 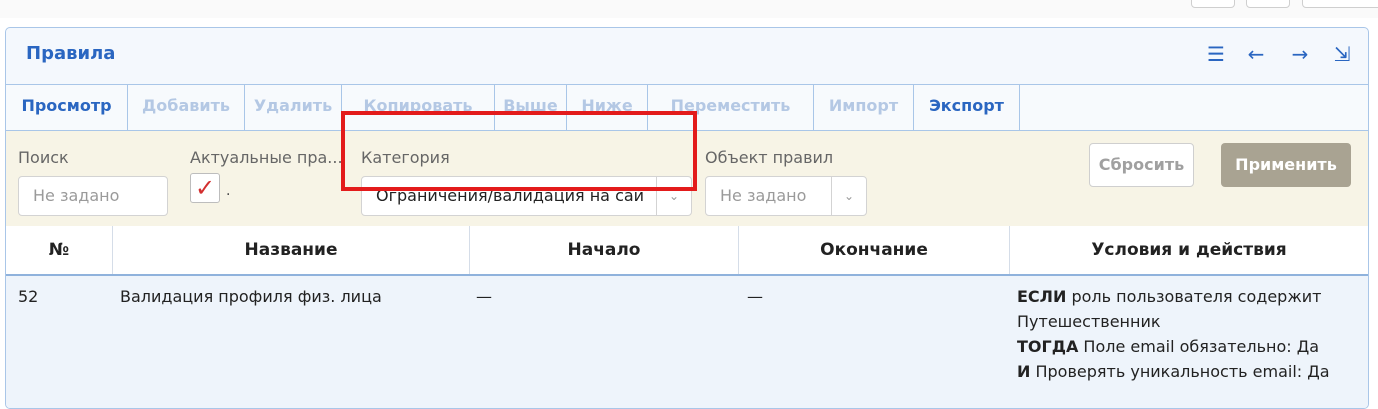 What do you see at coordinates (864, 108) in the screenshot?
I see `tab-import: Импорт` at bounding box center [864, 108].